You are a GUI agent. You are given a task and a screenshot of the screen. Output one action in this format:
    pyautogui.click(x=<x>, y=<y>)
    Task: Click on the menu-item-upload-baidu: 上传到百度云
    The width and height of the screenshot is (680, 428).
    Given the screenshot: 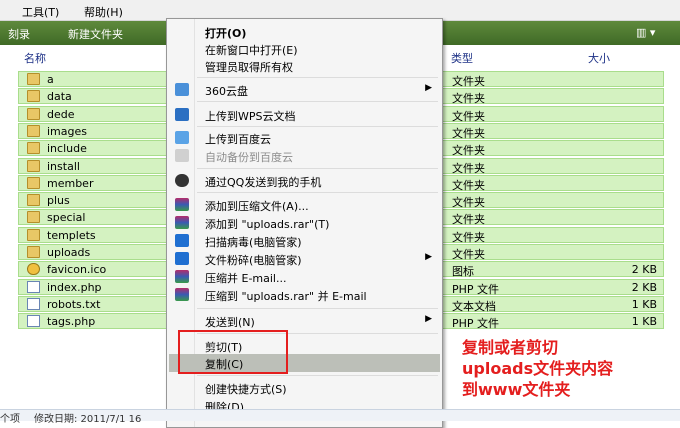 What is the action you would take?
    pyautogui.click(x=304, y=138)
    